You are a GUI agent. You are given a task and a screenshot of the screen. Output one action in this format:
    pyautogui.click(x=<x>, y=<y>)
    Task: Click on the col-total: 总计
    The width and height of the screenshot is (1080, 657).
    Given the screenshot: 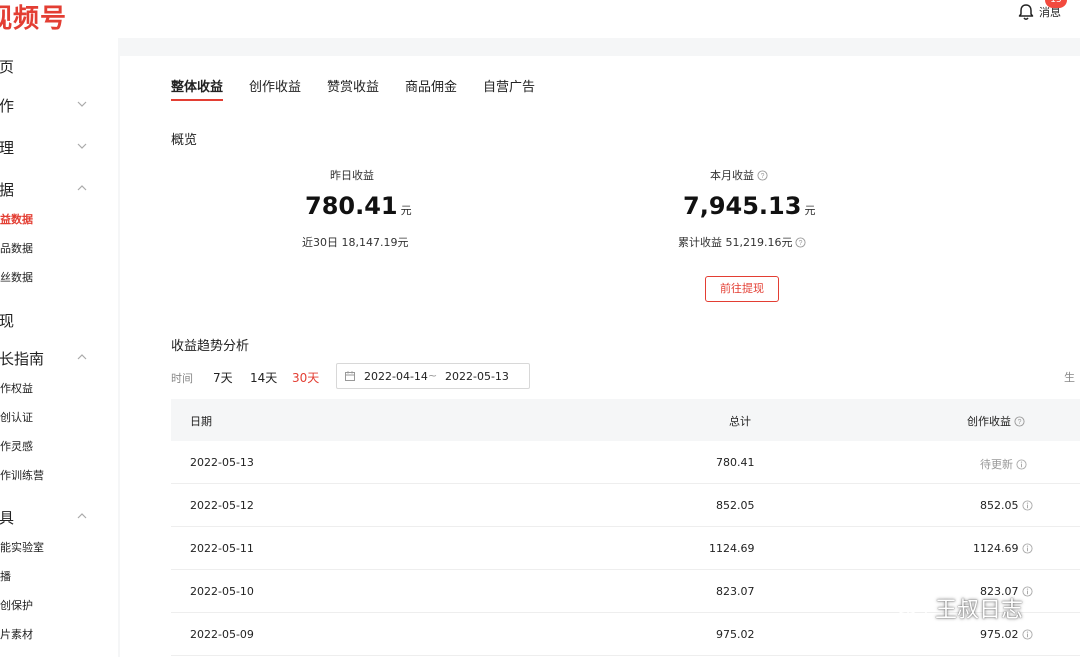 What is the action you would take?
    pyautogui.click(x=740, y=421)
    